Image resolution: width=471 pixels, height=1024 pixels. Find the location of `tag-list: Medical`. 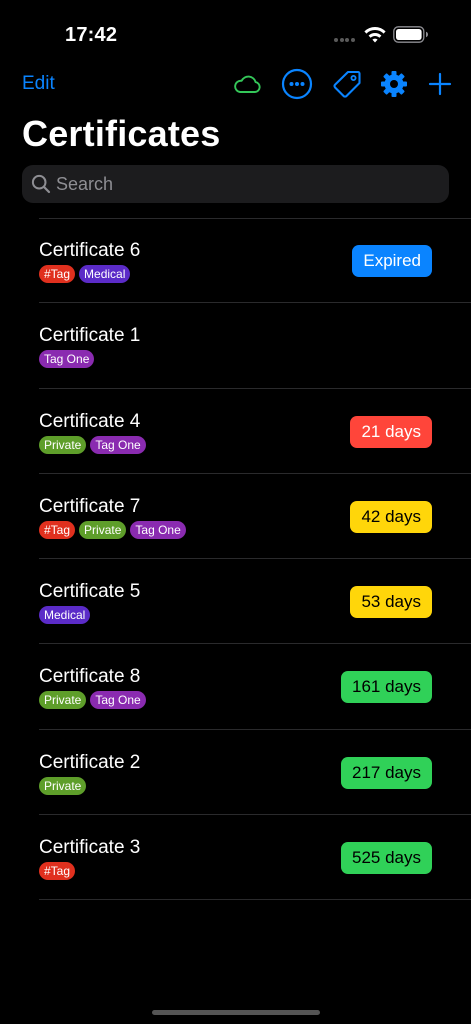

tag-list: Medical is located at coordinates (65, 615).